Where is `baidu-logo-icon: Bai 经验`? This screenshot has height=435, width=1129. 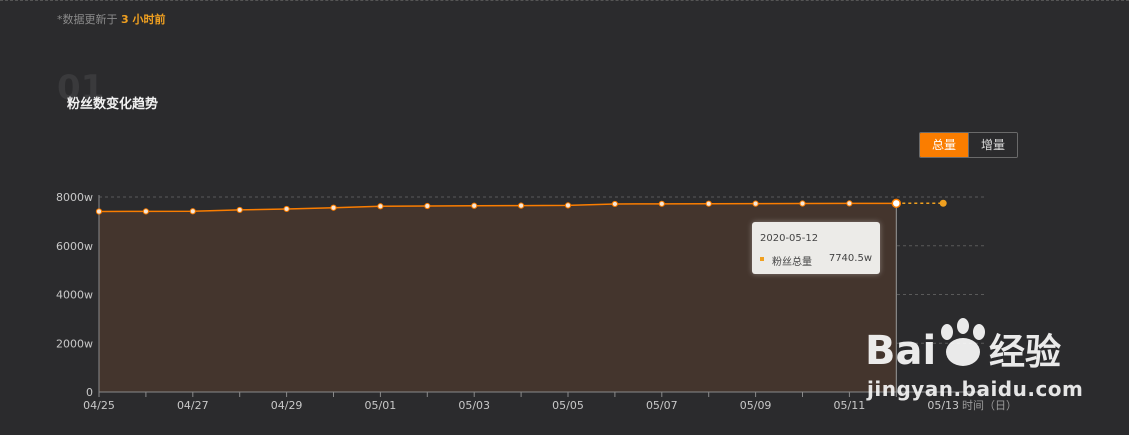
baidu-logo-icon: Bai 经验 is located at coordinates (963, 346).